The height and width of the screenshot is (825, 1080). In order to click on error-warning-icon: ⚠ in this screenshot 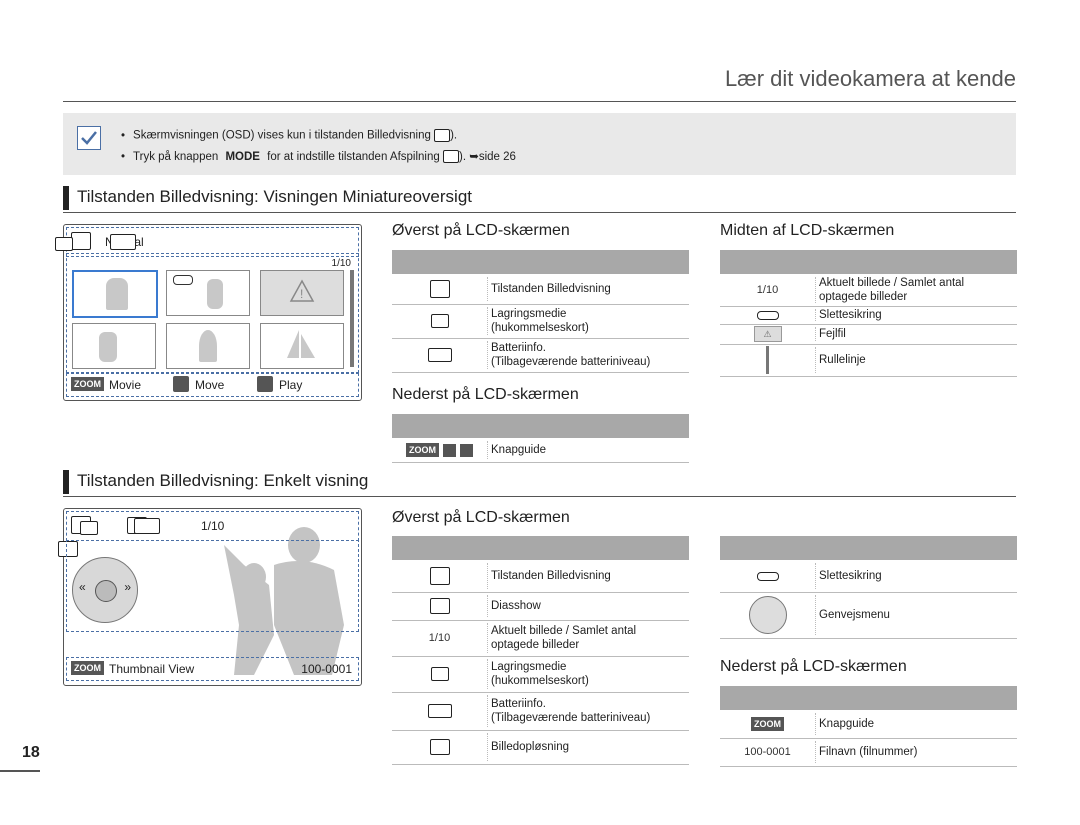, I will do `click(767, 334)`.